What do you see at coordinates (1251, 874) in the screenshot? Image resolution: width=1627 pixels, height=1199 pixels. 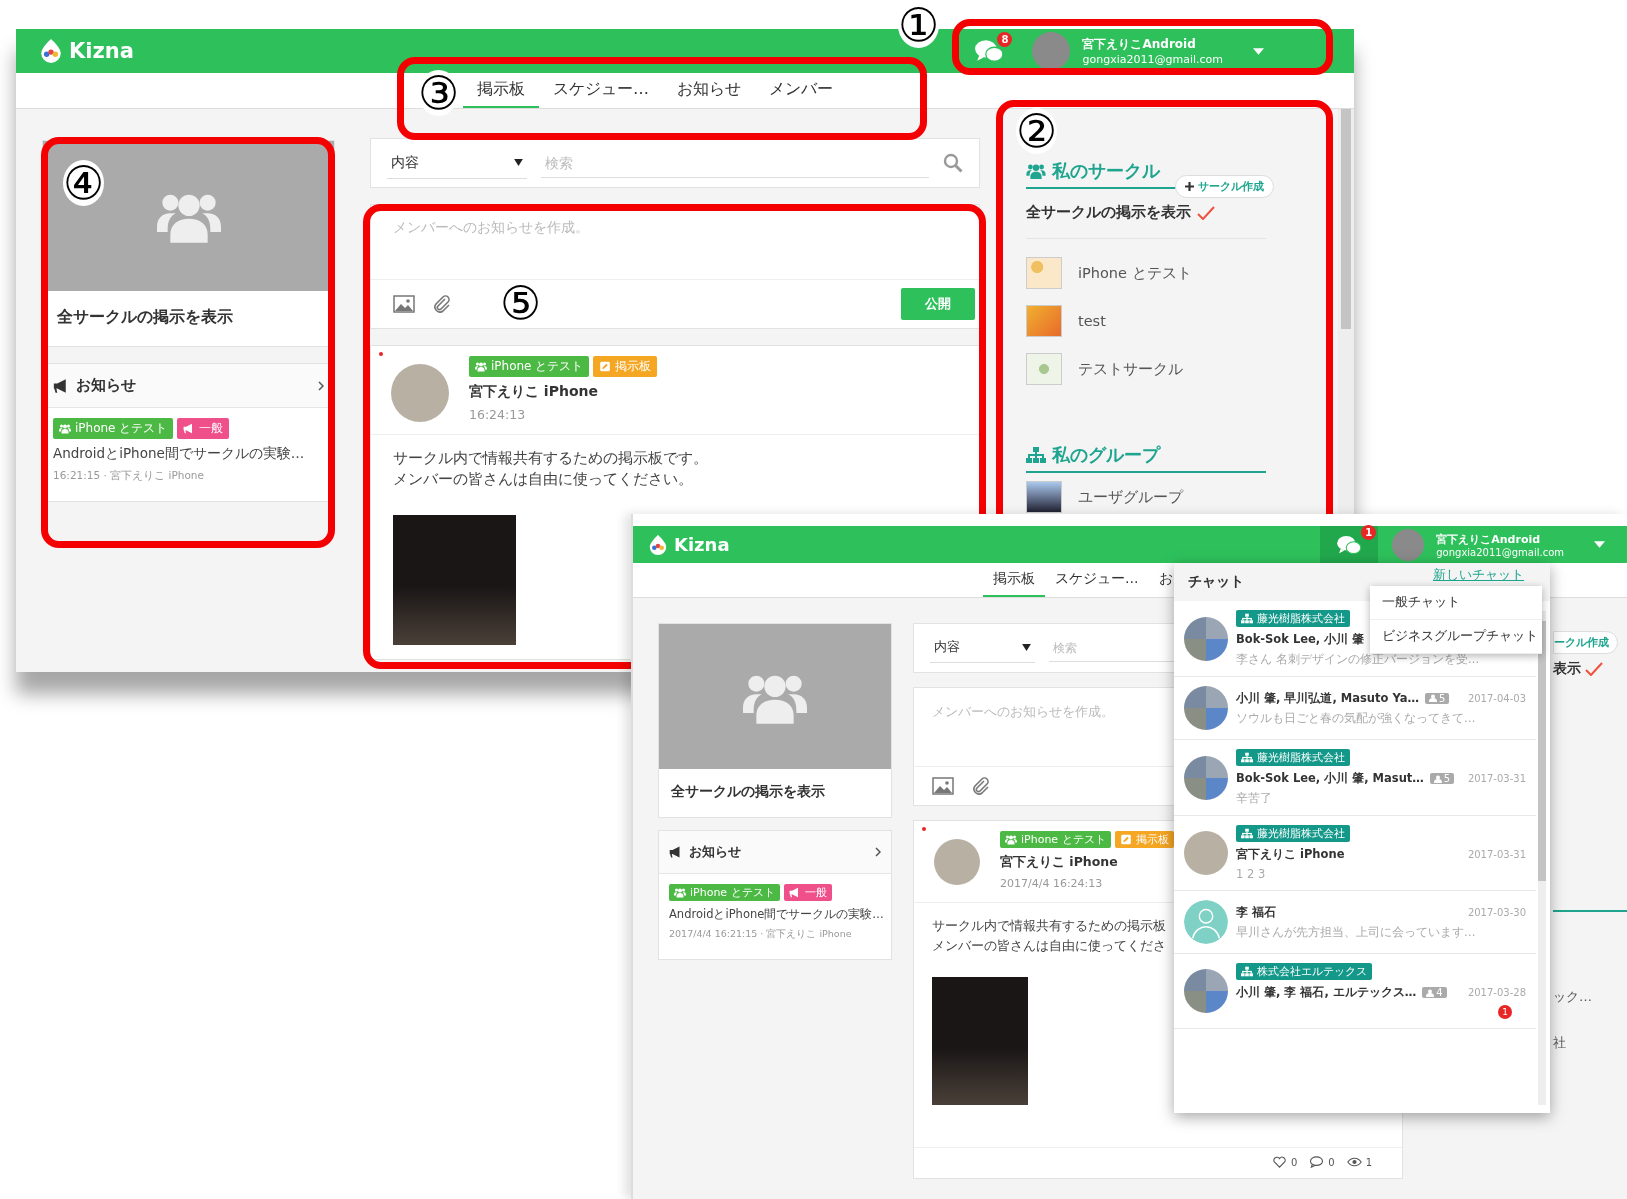 I see `message-preview: 1 2 3` at bounding box center [1251, 874].